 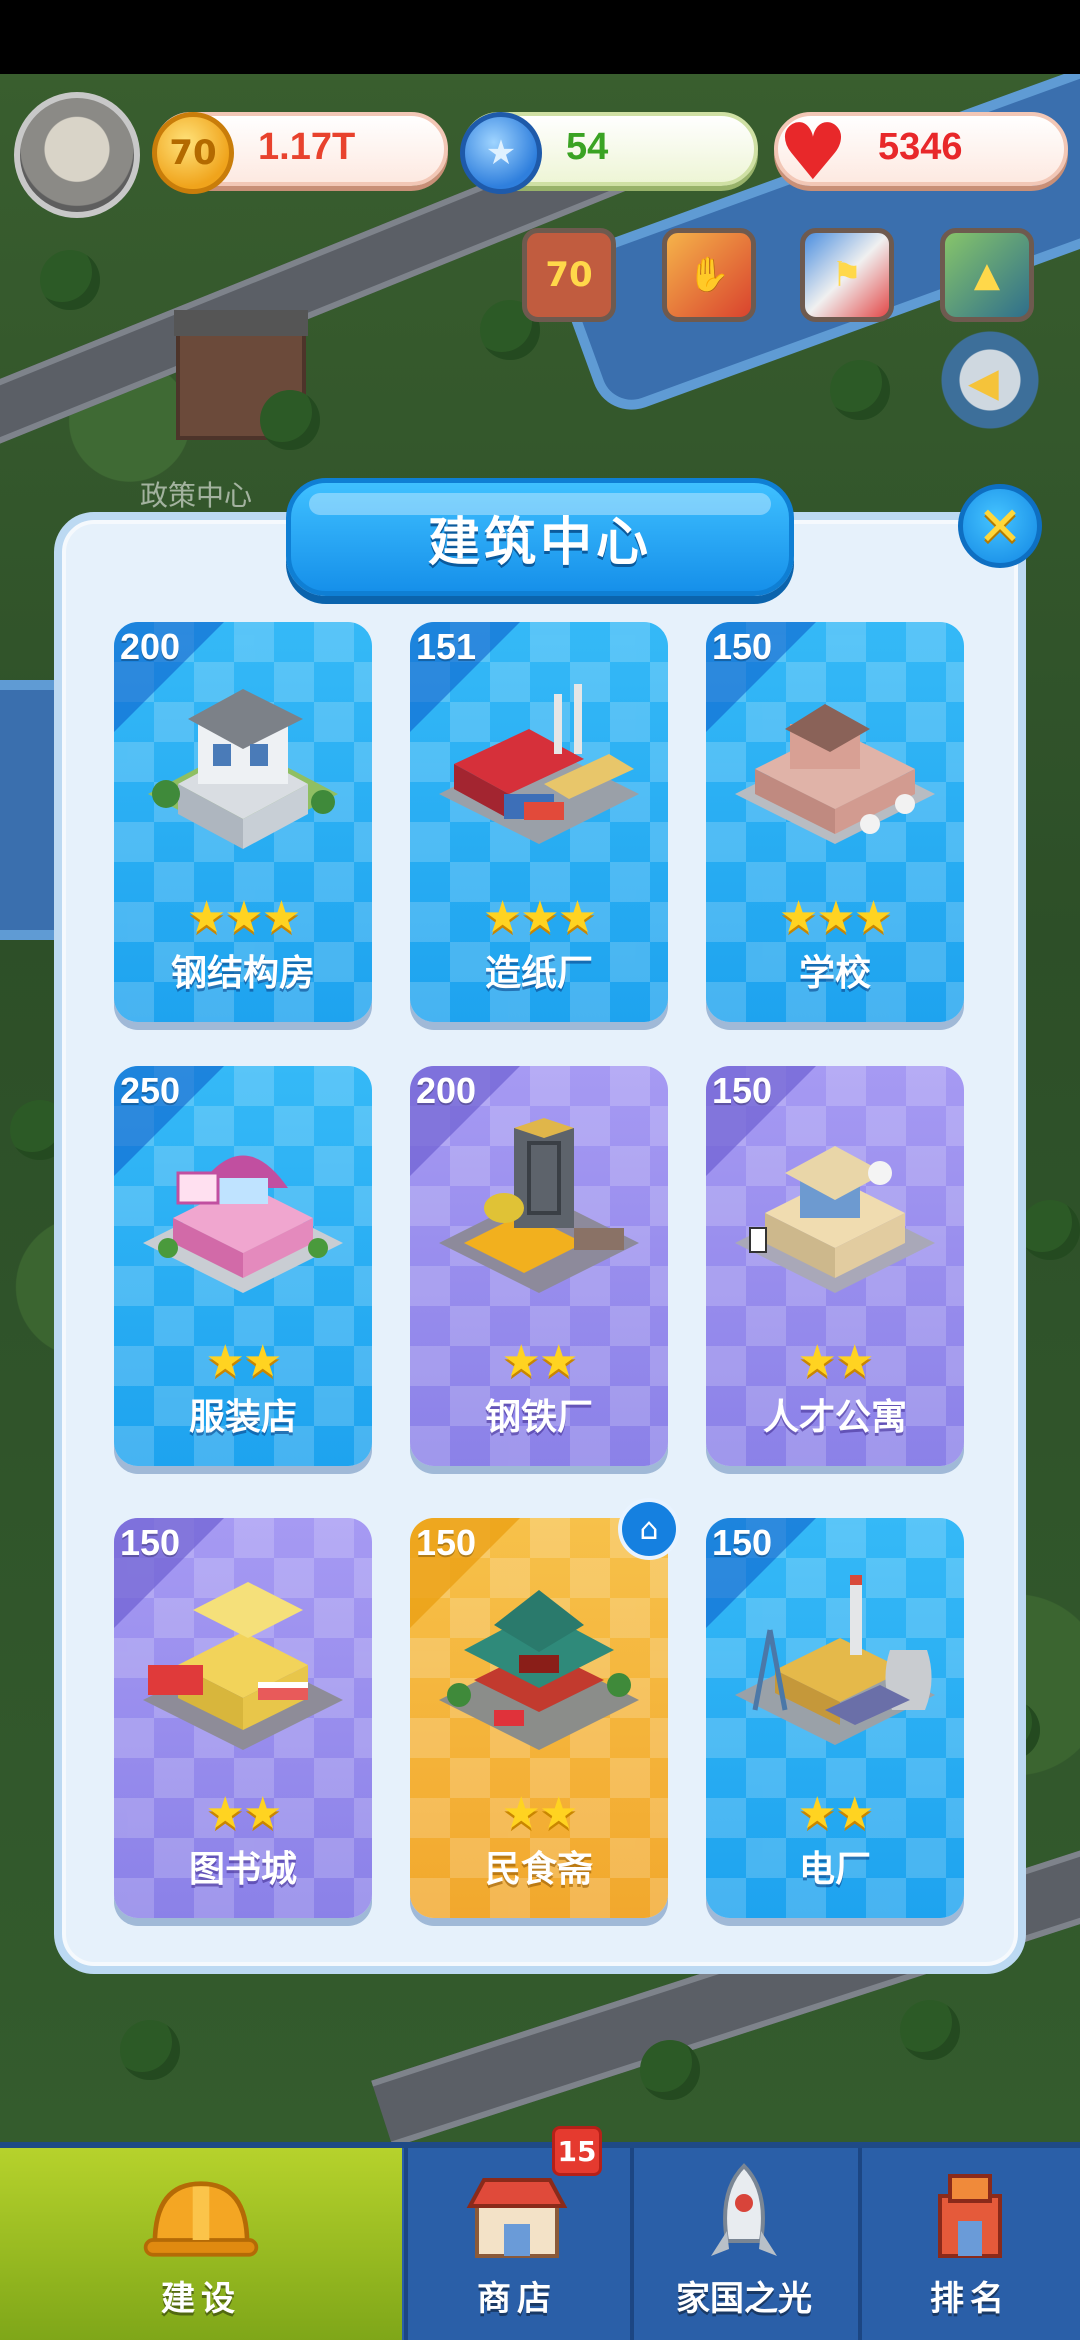 I want to click on building-name: 钢铁厂, so click(x=538, y=1417).